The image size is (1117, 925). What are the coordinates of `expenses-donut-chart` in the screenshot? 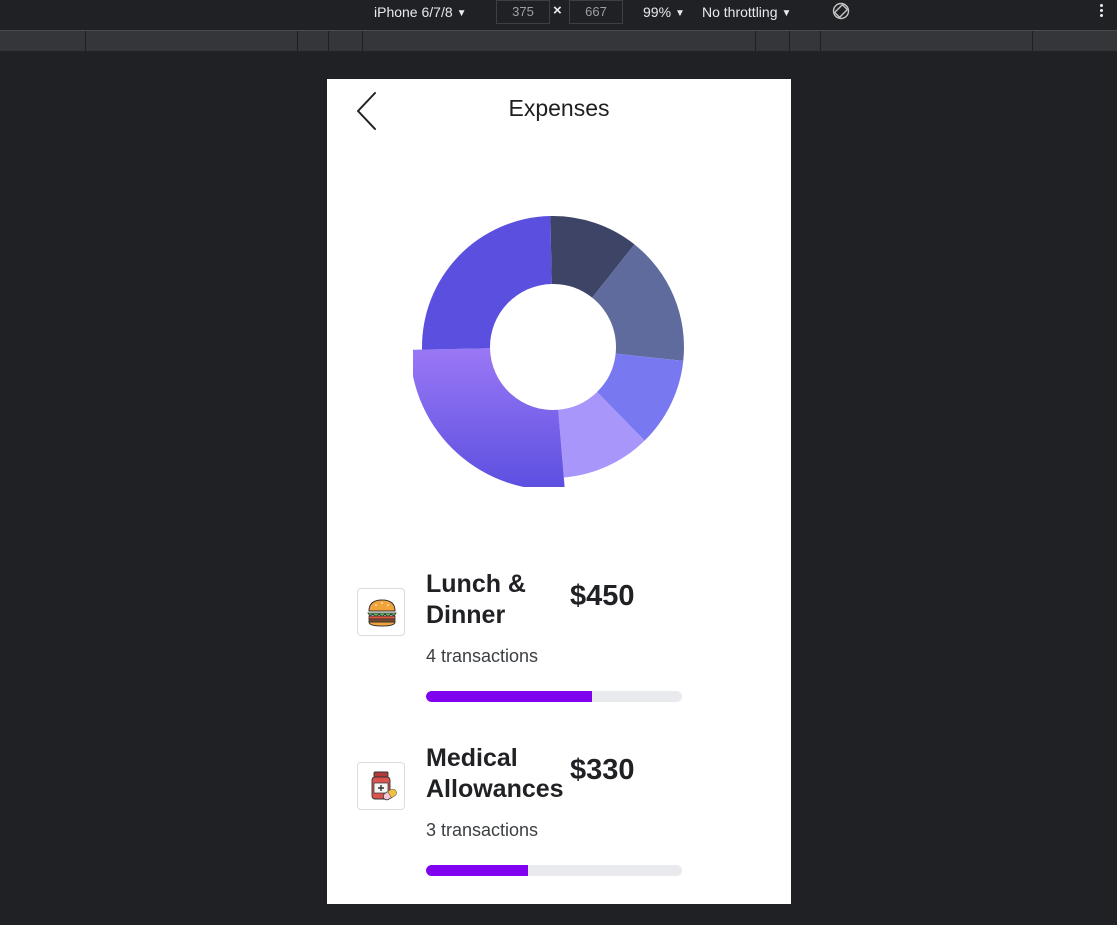 It's located at (548, 351).